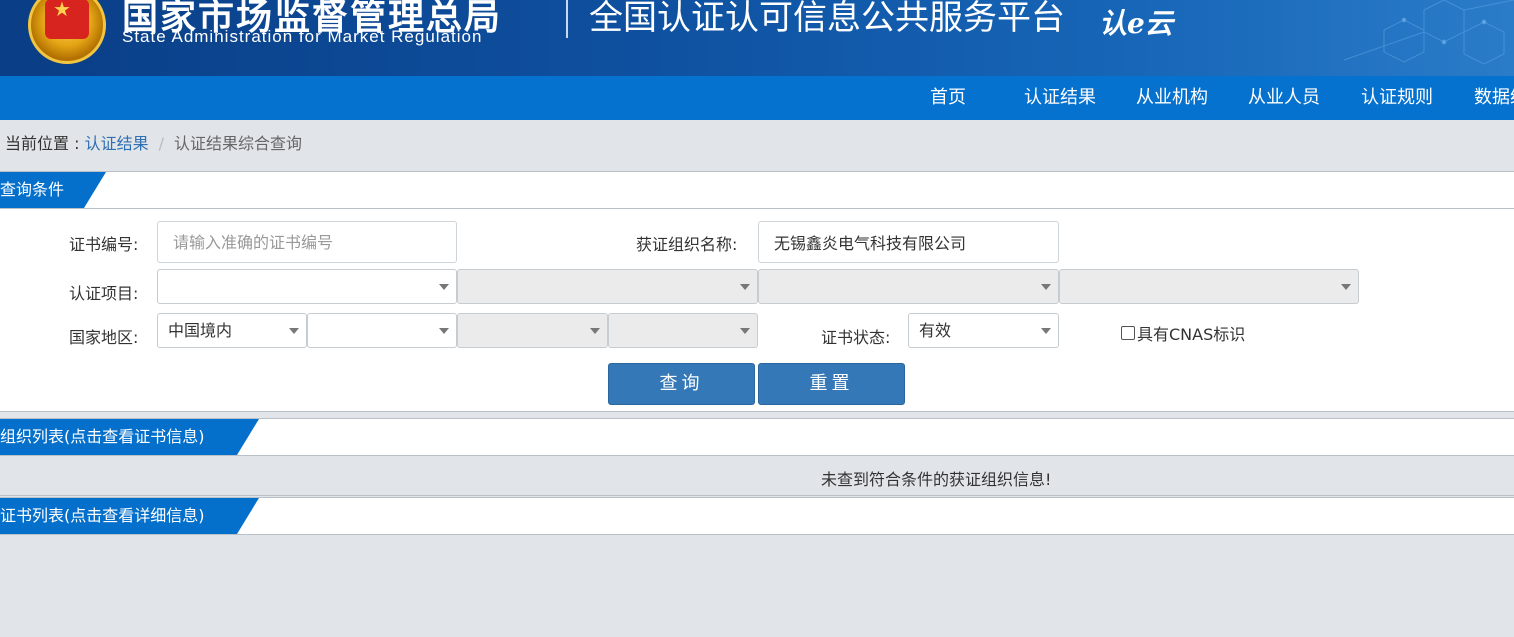  I want to click on org-list-title: 组织列表(点击查看证书信息), so click(129, 437).